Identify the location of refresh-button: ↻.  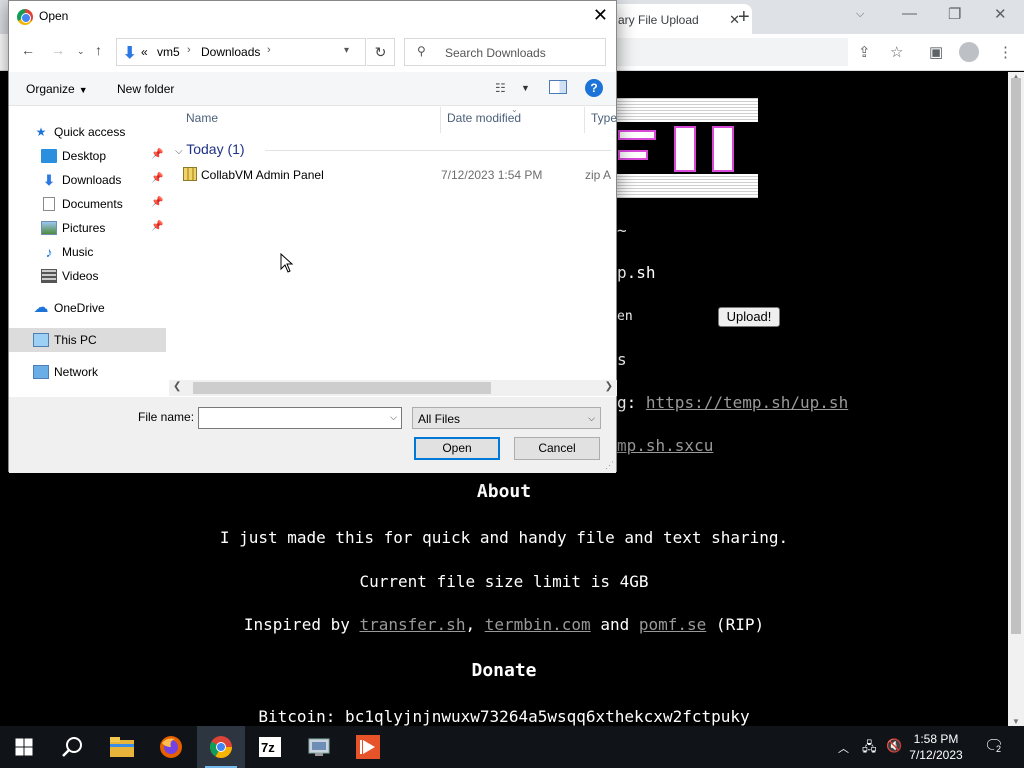
(381, 52).